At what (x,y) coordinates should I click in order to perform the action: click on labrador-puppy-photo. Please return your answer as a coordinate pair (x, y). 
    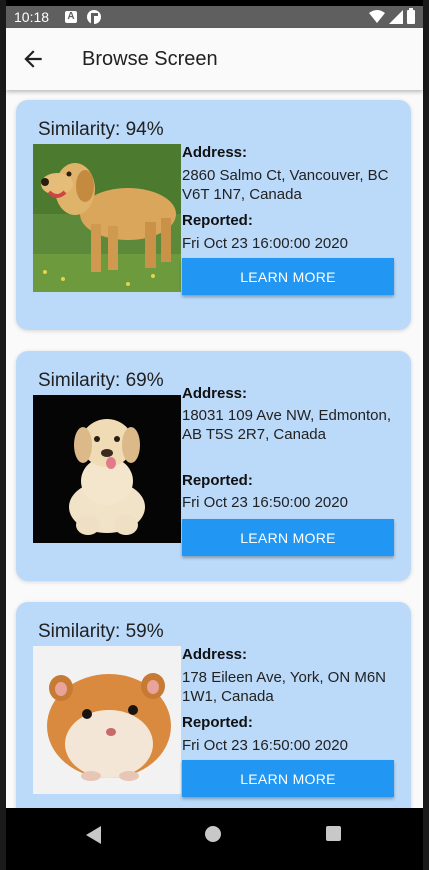
    Looking at the image, I should click on (107, 469).